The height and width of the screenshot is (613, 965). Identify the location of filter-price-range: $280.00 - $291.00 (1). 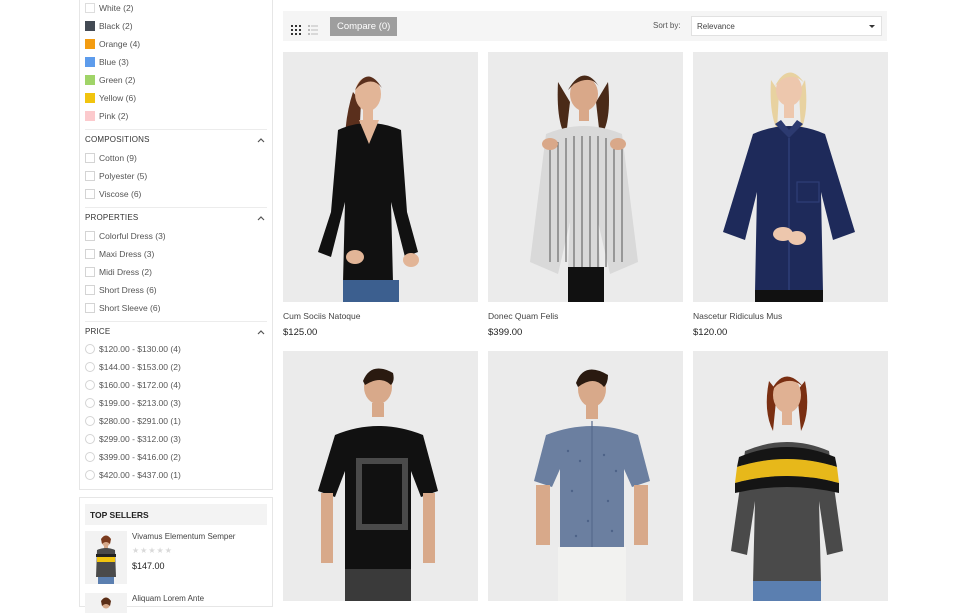
(133, 421).